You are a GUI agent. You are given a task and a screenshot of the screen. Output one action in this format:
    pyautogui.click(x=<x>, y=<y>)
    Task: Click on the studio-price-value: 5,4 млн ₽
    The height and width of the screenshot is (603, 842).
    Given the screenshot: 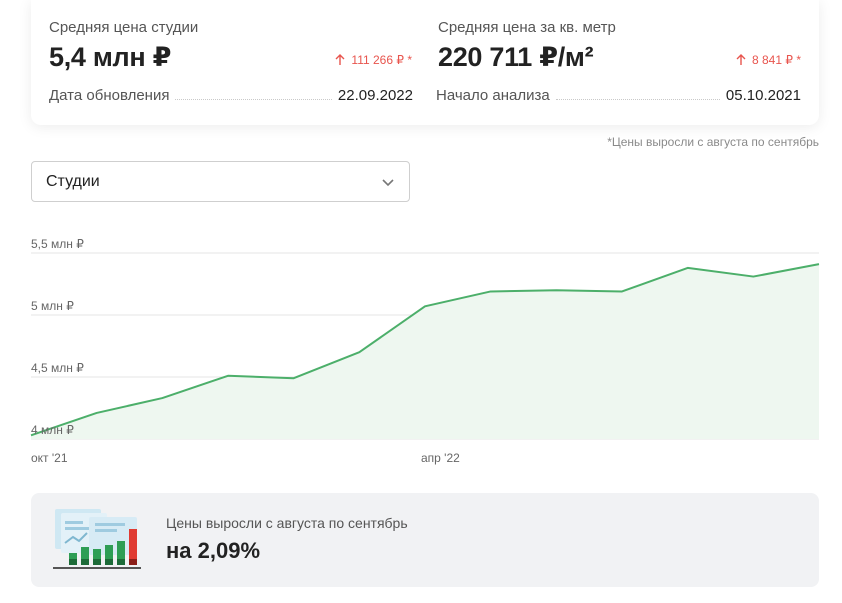 What is the action you would take?
    pyautogui.click(x=110, y=57)
    